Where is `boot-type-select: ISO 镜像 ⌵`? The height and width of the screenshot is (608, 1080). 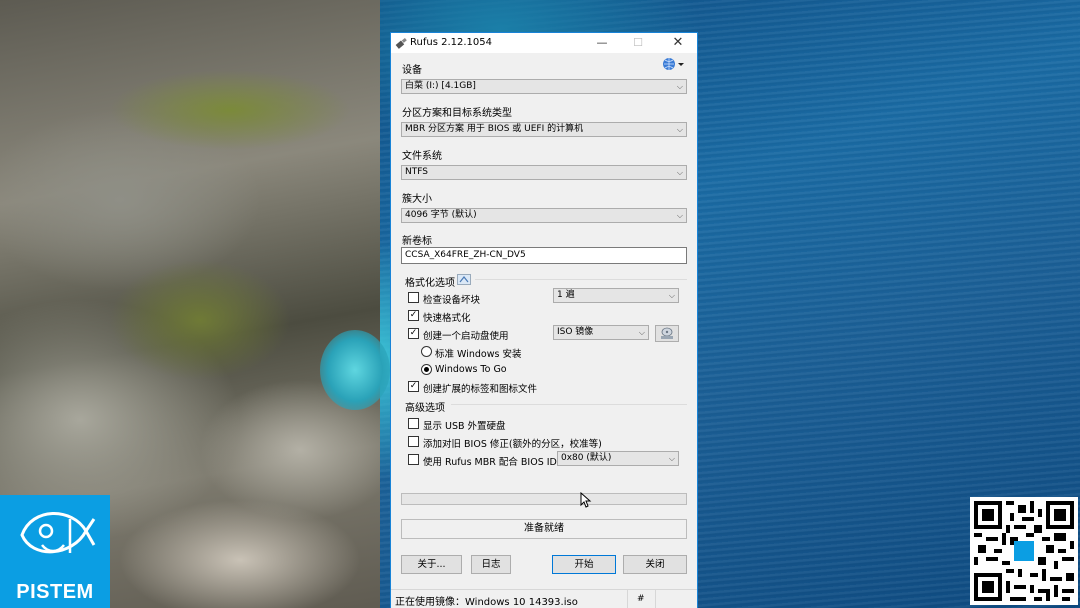 boot-type-select: ISO 镜像 ⌵ is located at coordinates (601, 332).